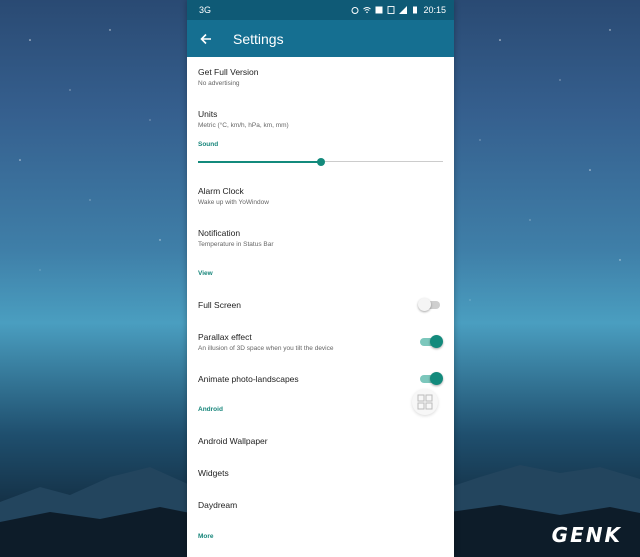  I want to click on parallax-toggle, so click(431, 341).